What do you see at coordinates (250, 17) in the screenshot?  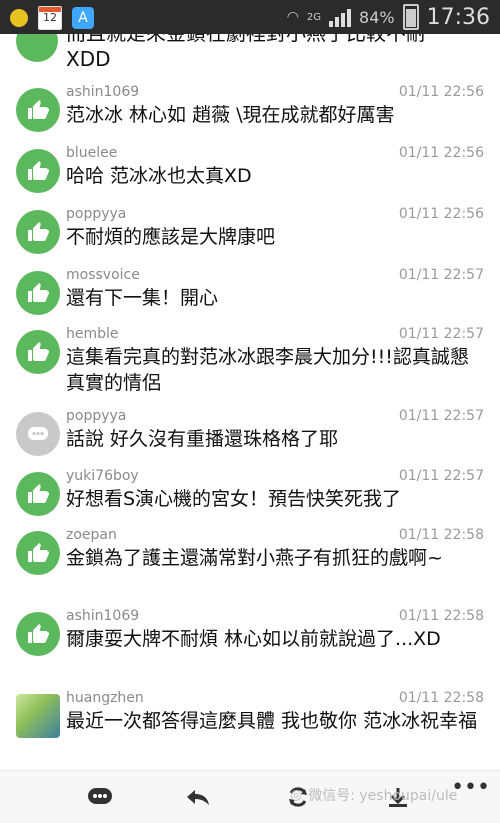 I see `status-bar: 12 A ◠ 2G 84% 17:36` at bounding box center [250, 17].